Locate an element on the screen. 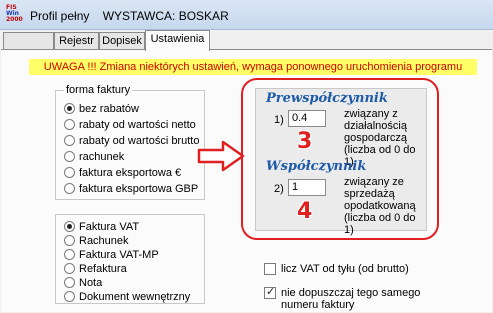 Image resolution: width=493 pixels, height=313 pixels. radio-dokument-wewnetrzny: Dokument wewnętrzny is located at coordinates (127, 297).